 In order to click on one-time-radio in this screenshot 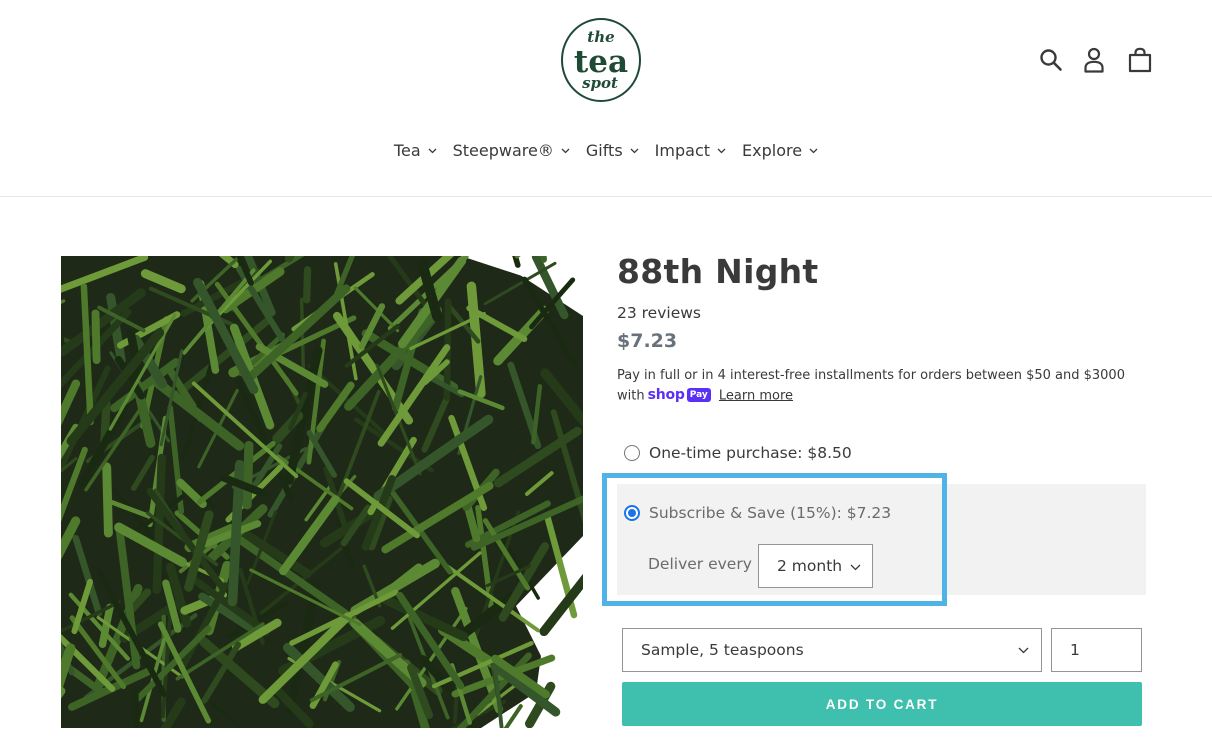, I will do `click(632, 453)`.